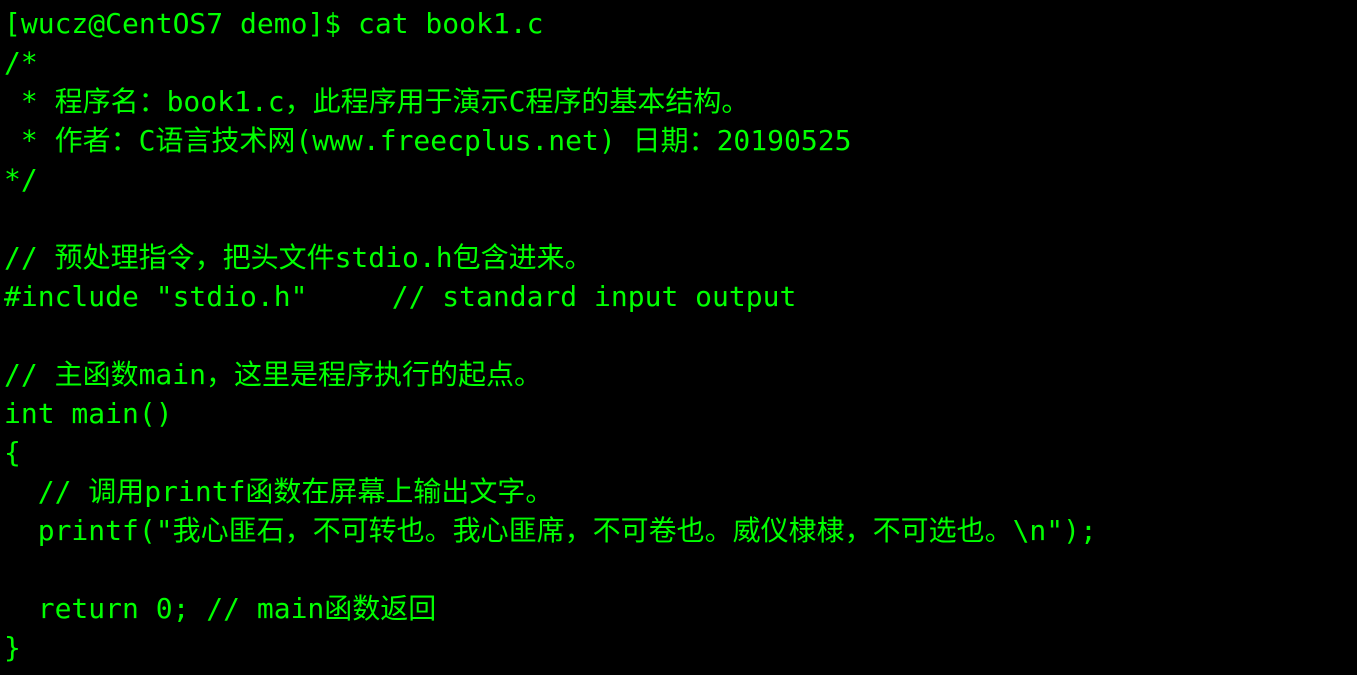  Describe the element at coordinates (21, 62) in the screenshot. I see `comment-open-line: /*` at that location.